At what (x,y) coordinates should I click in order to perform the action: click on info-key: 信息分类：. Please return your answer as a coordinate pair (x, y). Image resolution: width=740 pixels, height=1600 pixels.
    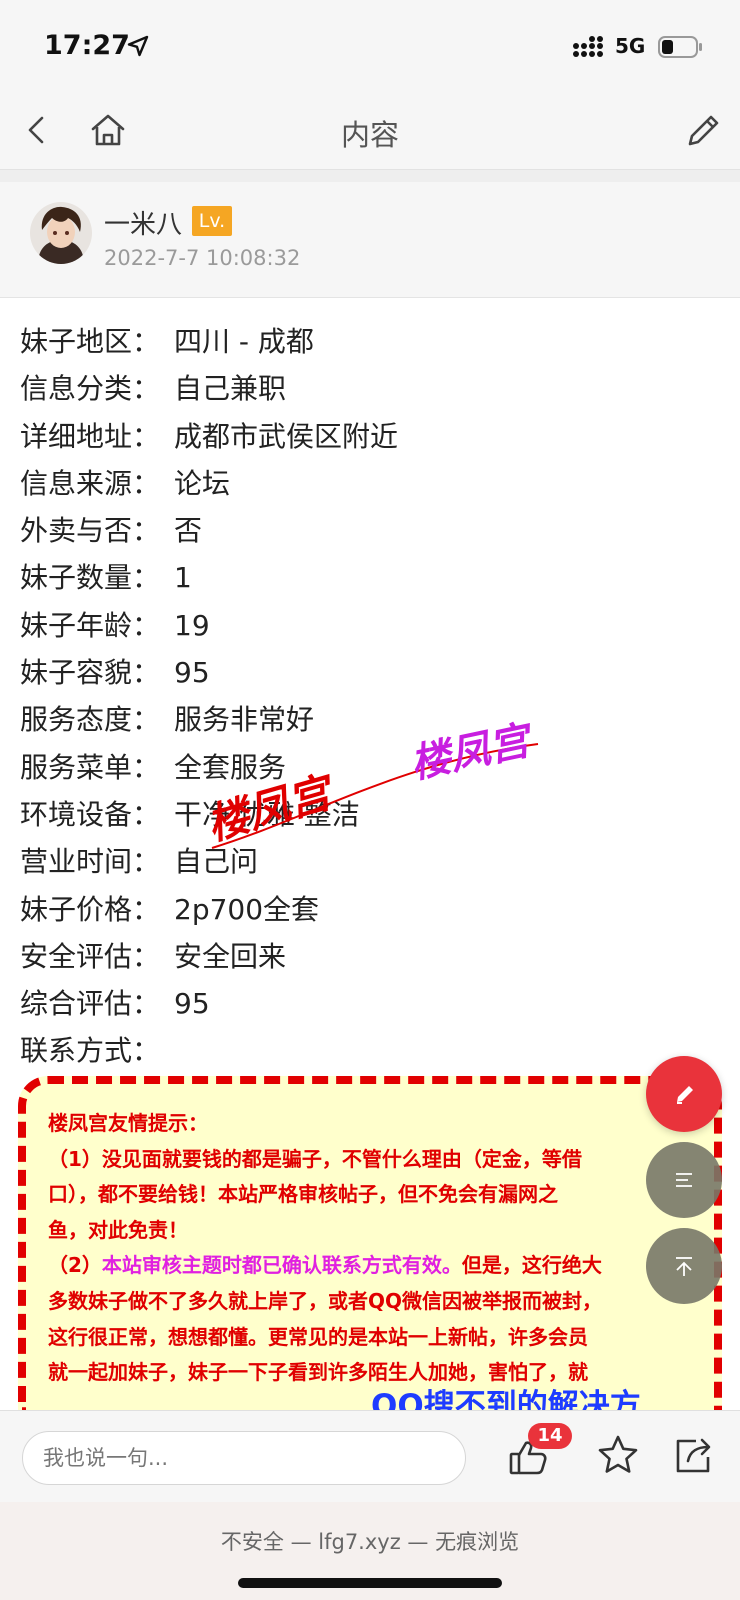
    Looking at the image, I should click on (90, 389).